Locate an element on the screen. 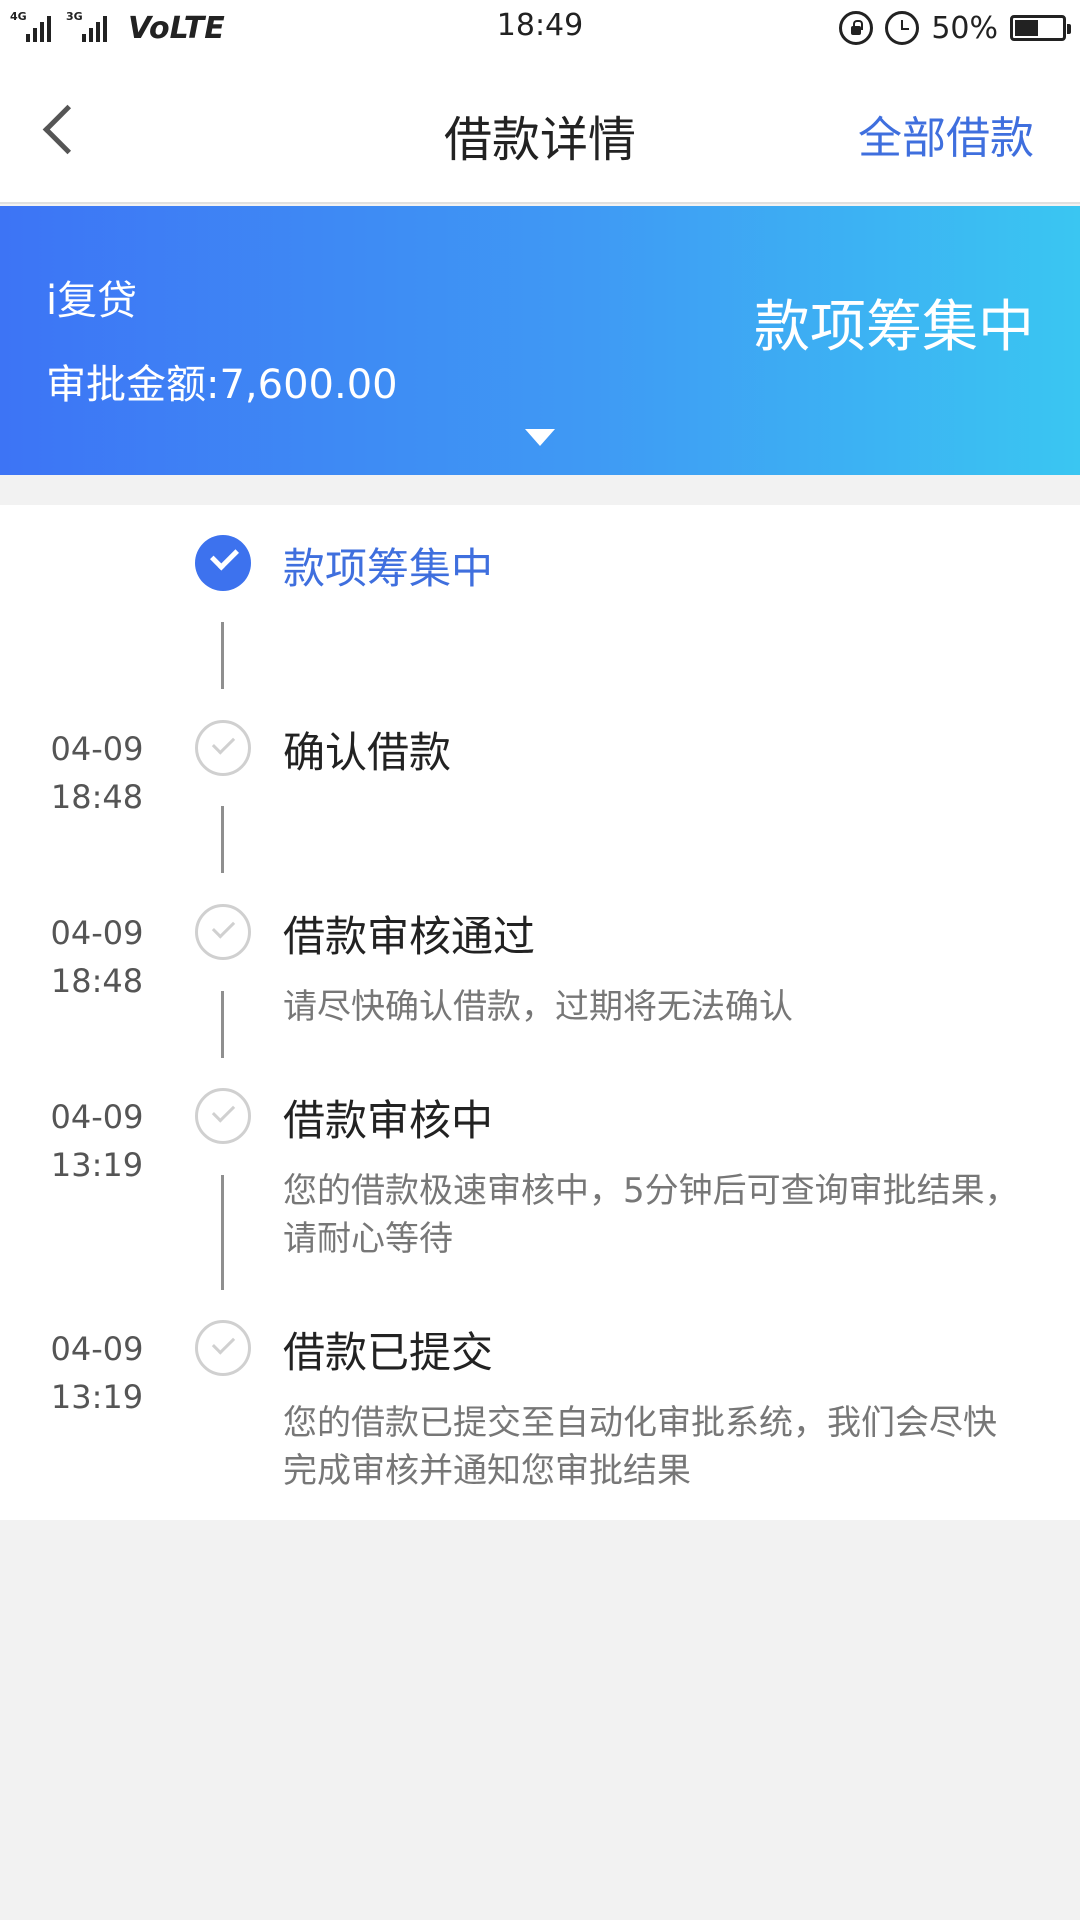 This screenshot has height=1920, width=1080. status-bar: 4G 3G VoLTE 18:49 50% is located at coordinates (540, 28).